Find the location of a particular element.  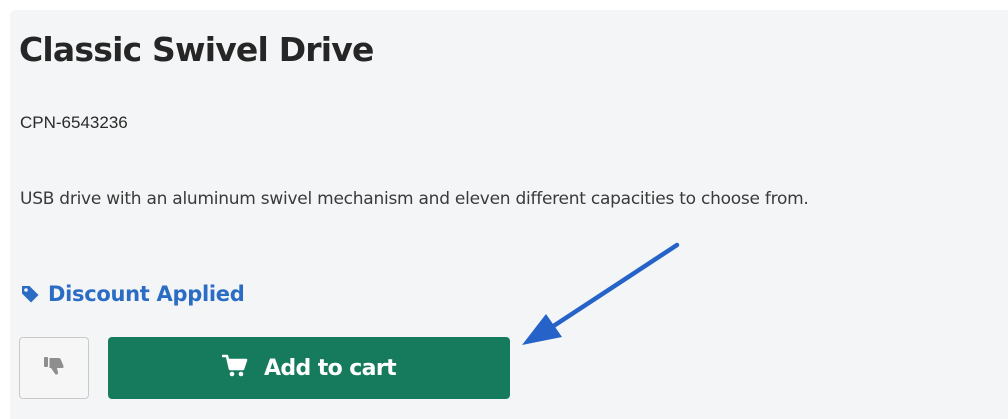

thumbs-down-icon is located at coordinates (54, 368).